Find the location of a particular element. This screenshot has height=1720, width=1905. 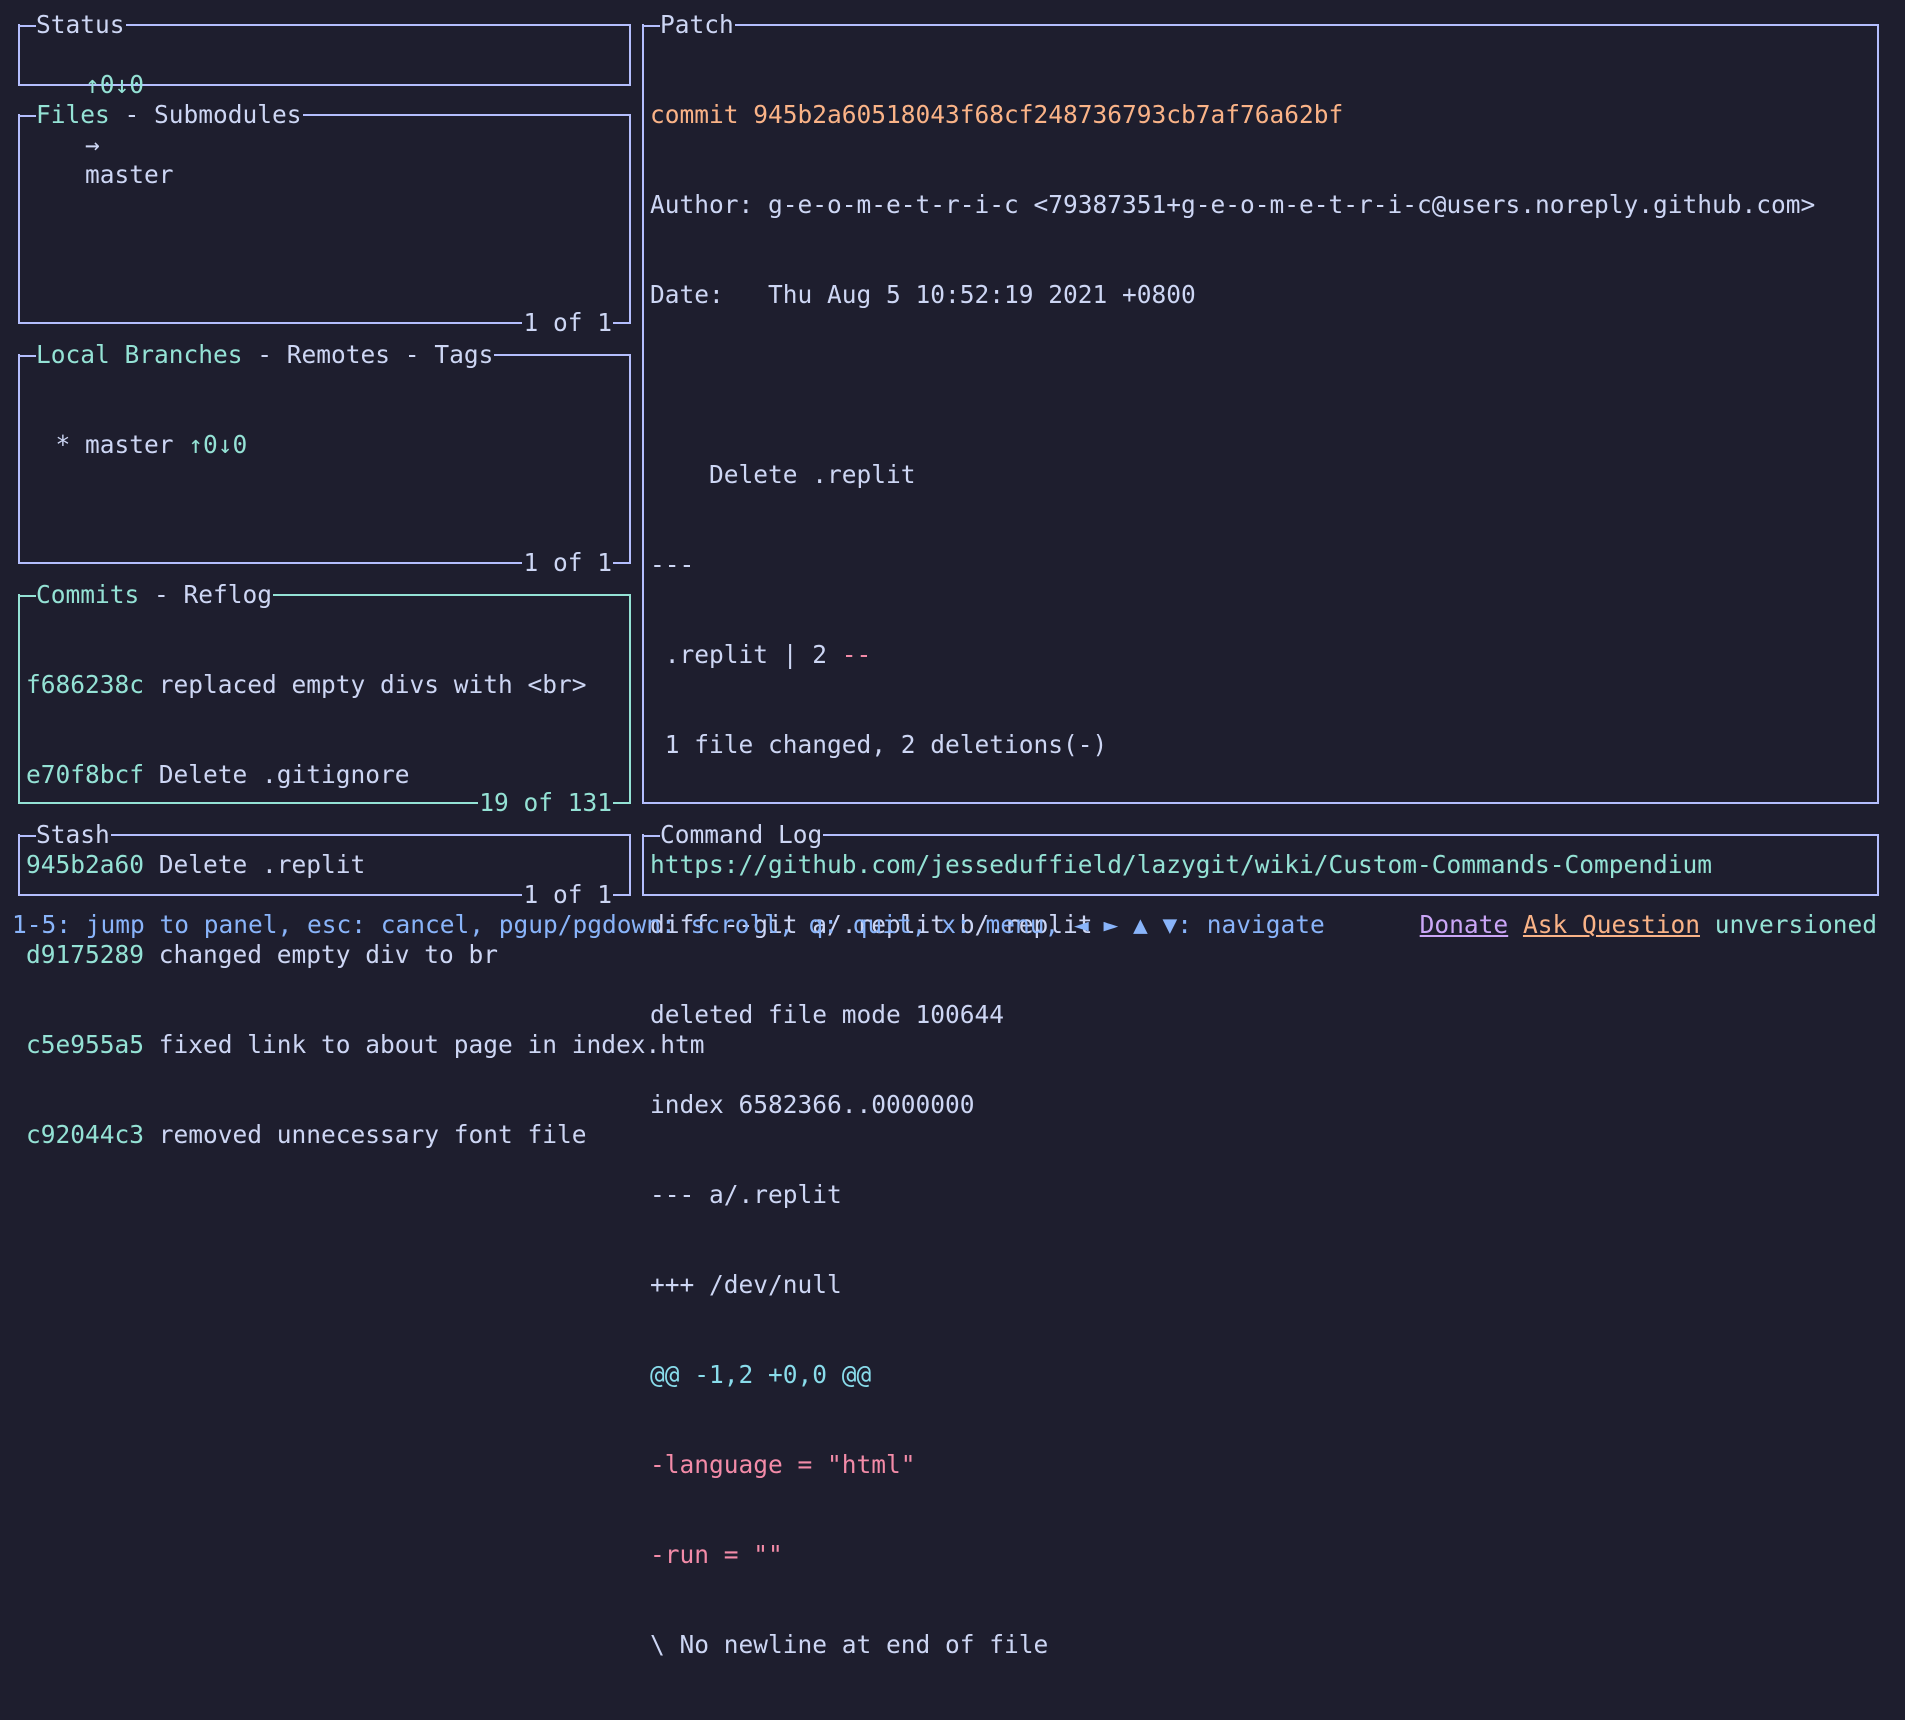

tab-files: Files is located at coordinates (73, 114).